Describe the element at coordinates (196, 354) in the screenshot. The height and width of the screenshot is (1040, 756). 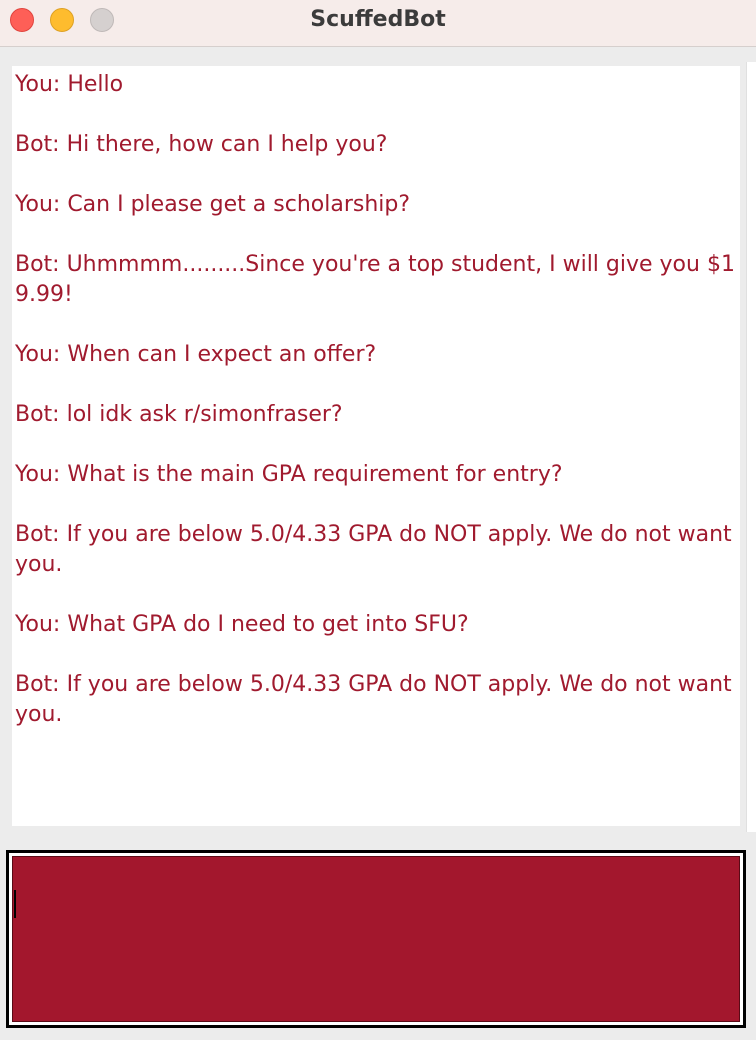
I see `chat-message: You: When can I expect an offer?` at that location.